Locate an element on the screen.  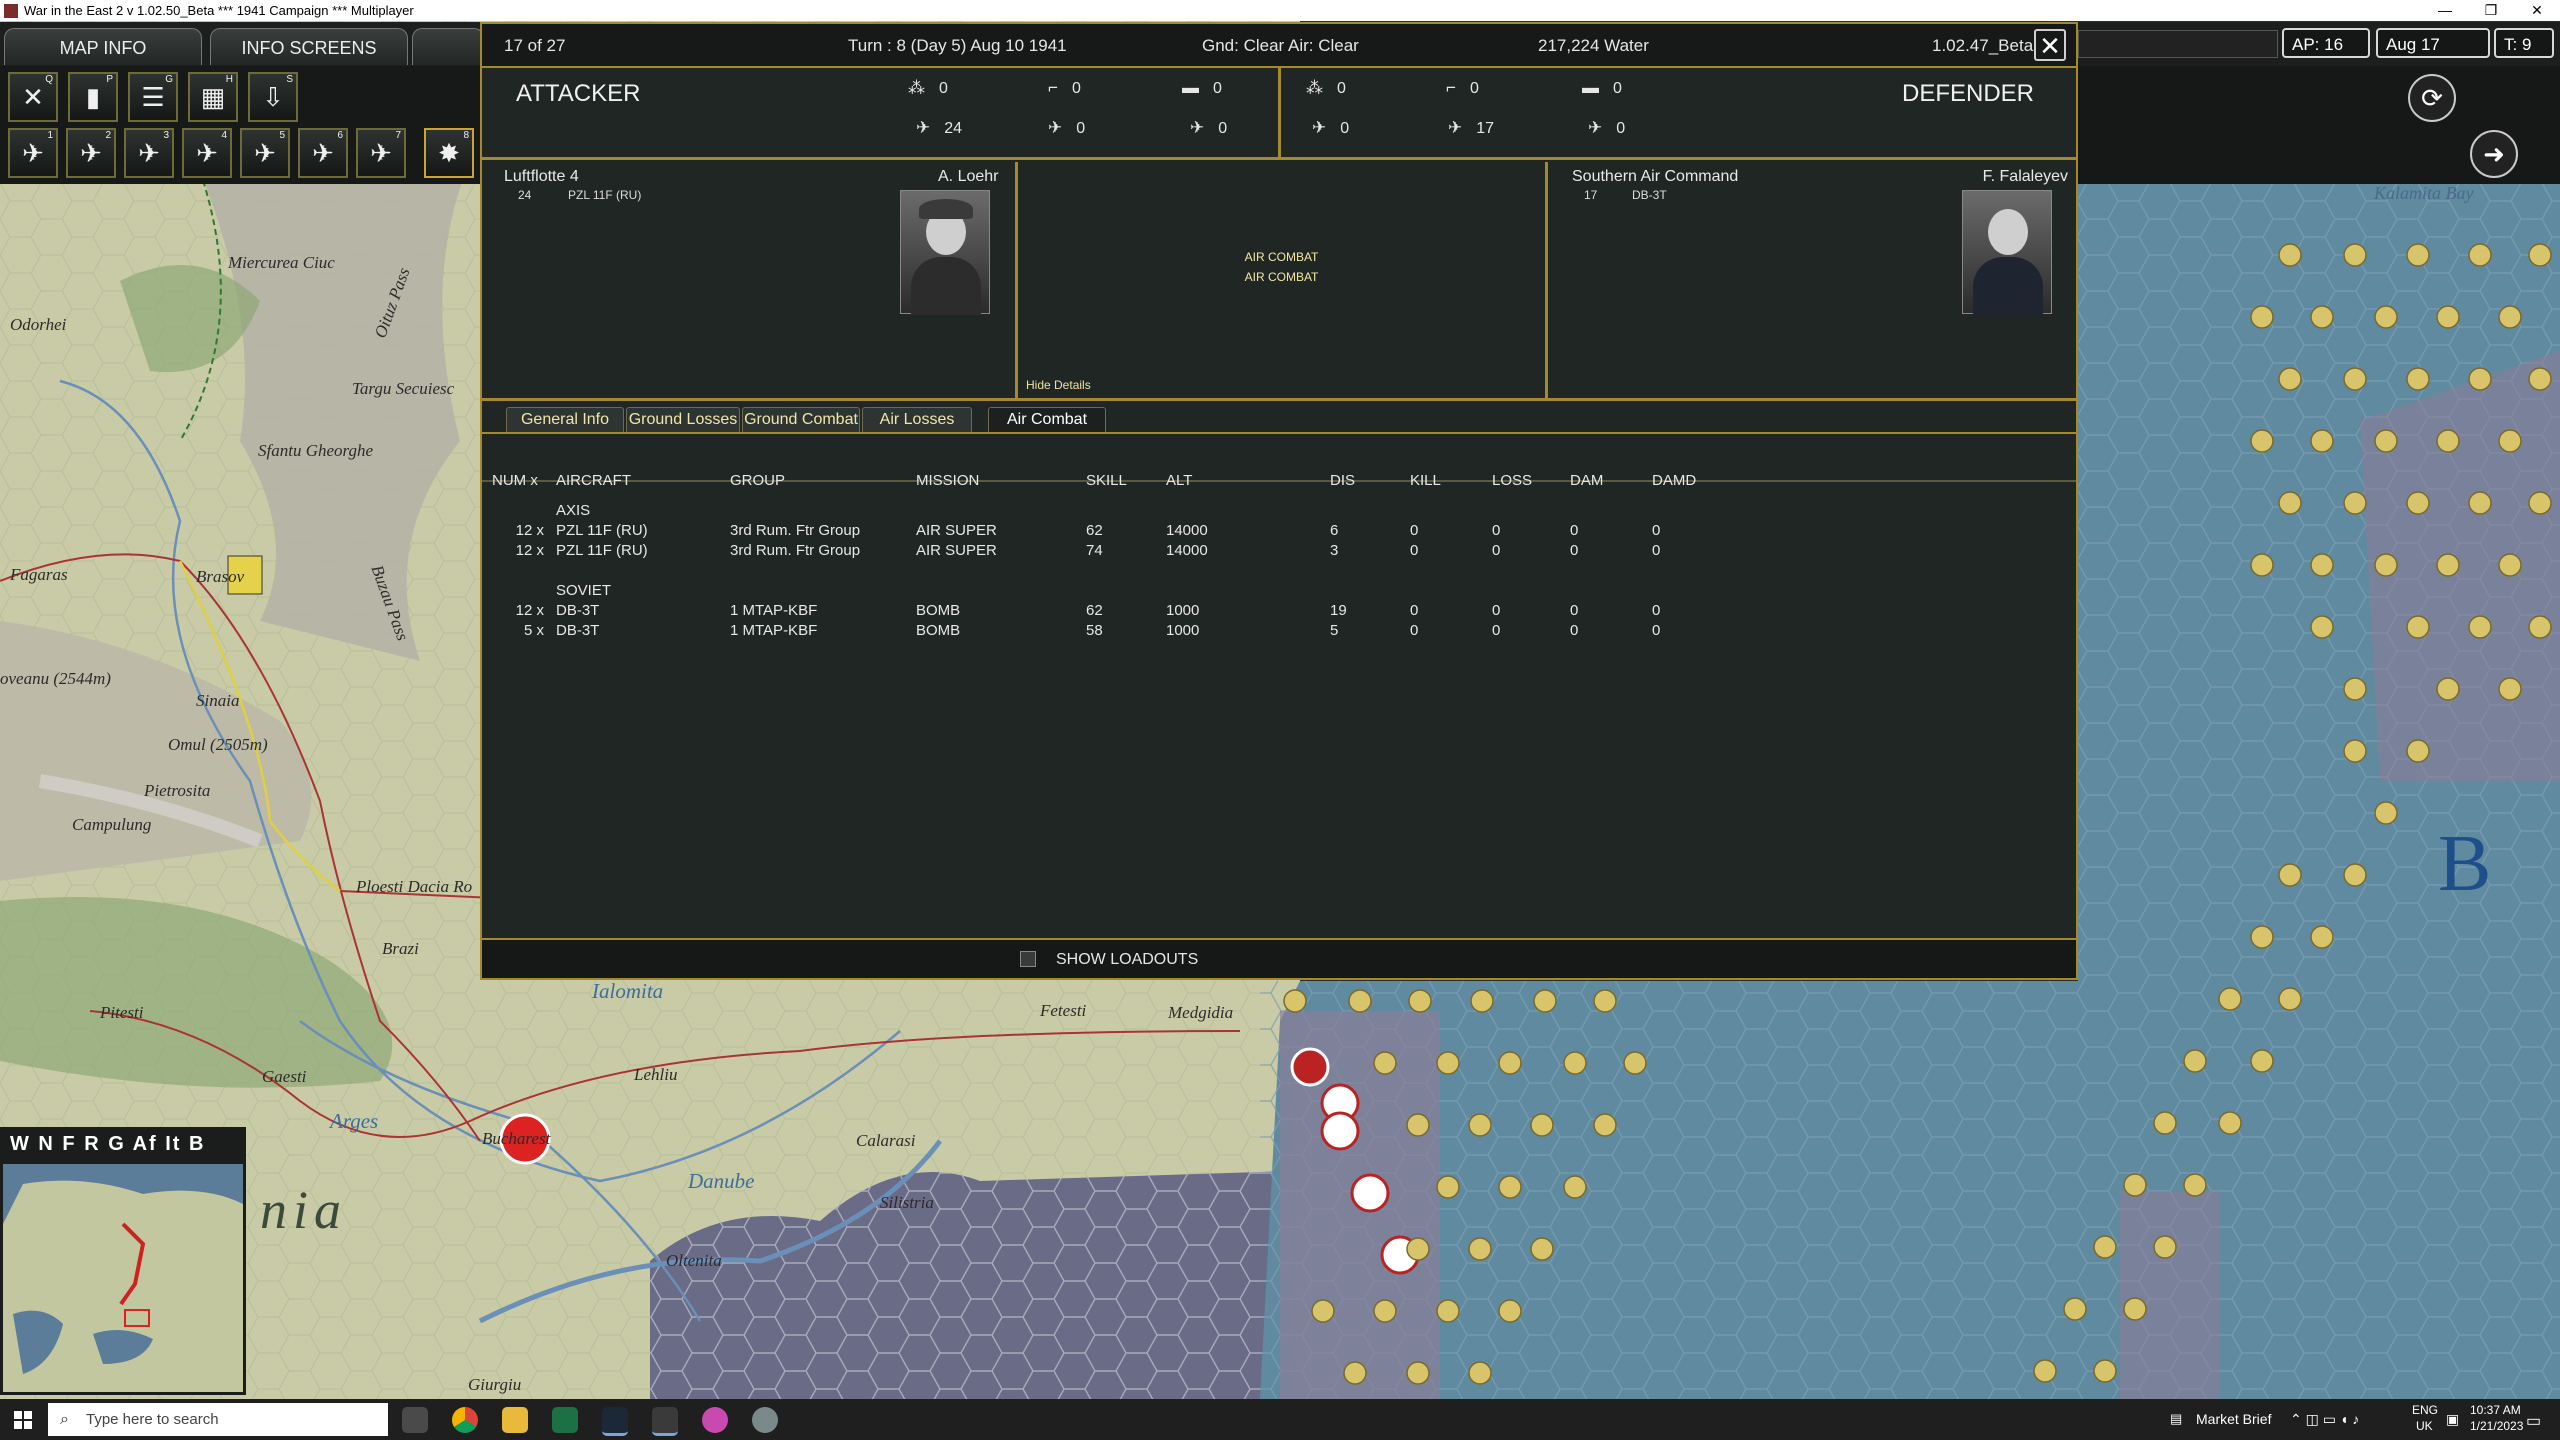
map-label: Ploesti Dacia Ro is located at coordinates (414, 886).